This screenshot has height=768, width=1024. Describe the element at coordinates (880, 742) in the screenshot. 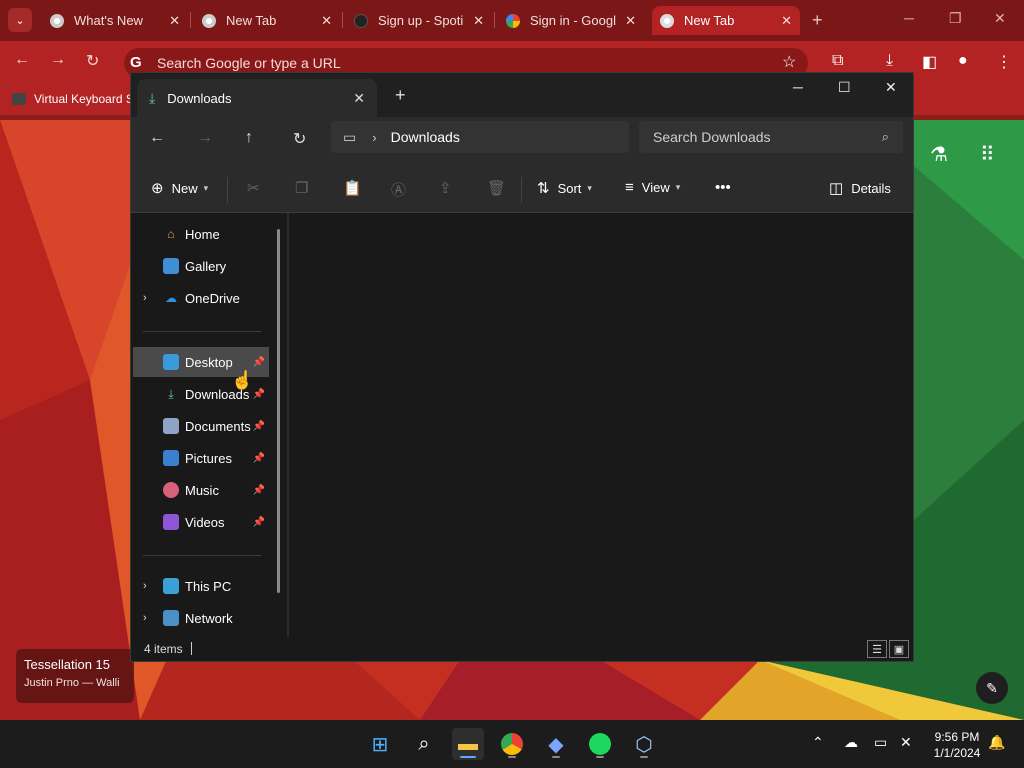

I see `network-icon: ▭` at that location.